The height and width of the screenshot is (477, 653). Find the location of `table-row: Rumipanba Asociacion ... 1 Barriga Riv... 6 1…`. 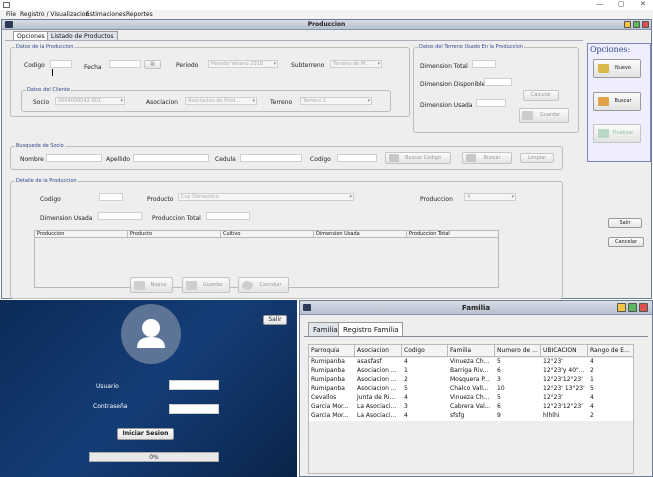

table-row: Rumipanba Asociacion ... 1 Barriga Riv... 6 1… is located at coordinates (471, 371).